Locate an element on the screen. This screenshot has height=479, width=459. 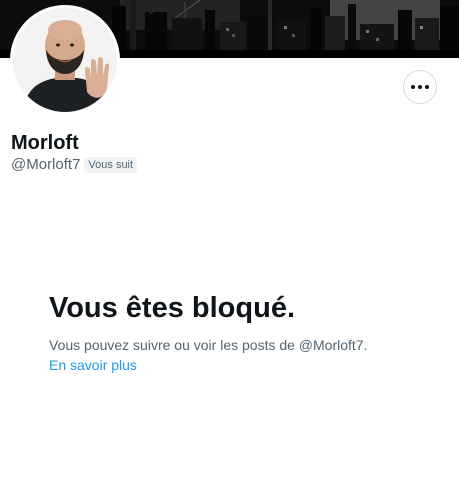
follows-you-badge: Vous suit is located at coordinates (111, 165).